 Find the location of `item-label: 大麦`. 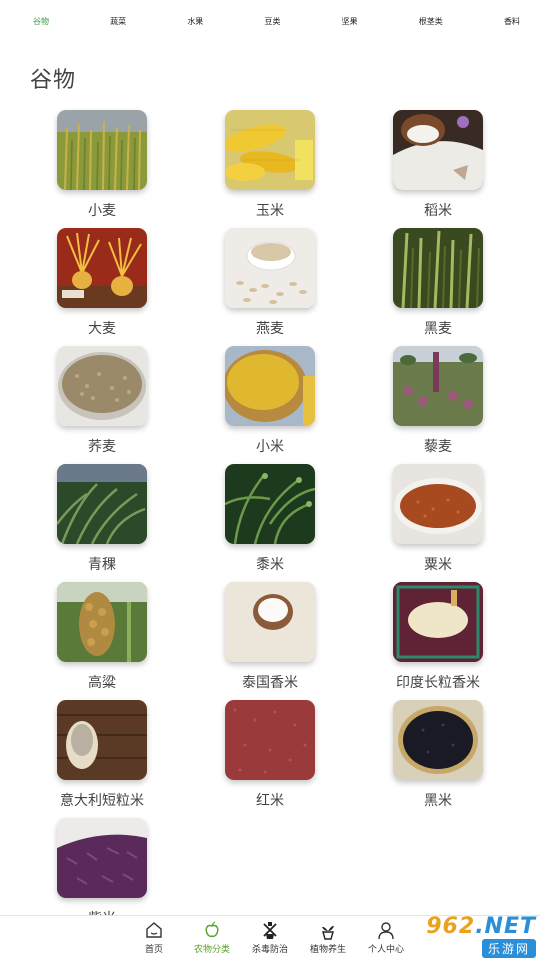

item-label: 大麦 is located at coordinates (102, 329).